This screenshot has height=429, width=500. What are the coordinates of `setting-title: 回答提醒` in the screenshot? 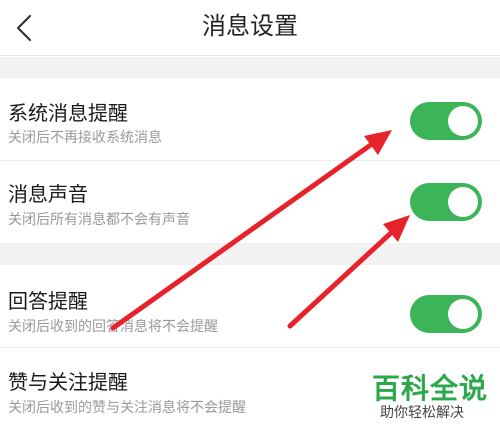 It's located at (48, 301).